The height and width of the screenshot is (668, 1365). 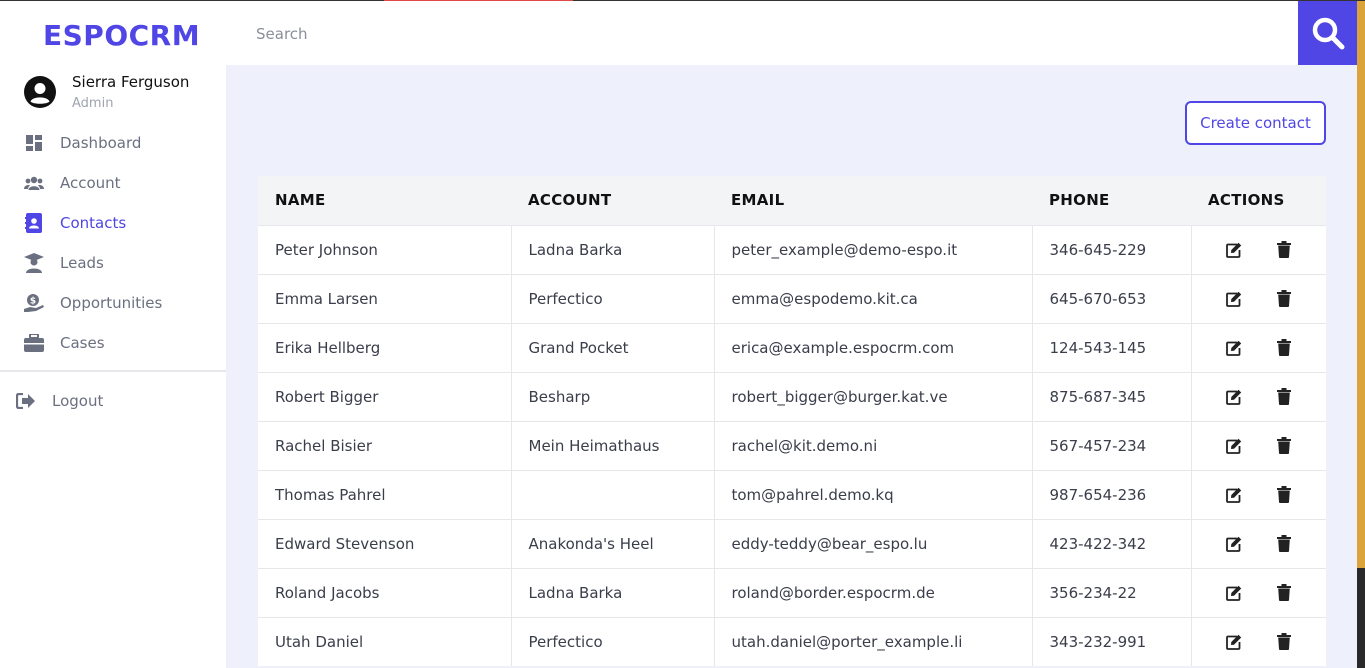 What do you see at coordinates (385, 396) in the screenshot?
I see `cell-name: Robert Bigger` at bounding box center [385, 396].